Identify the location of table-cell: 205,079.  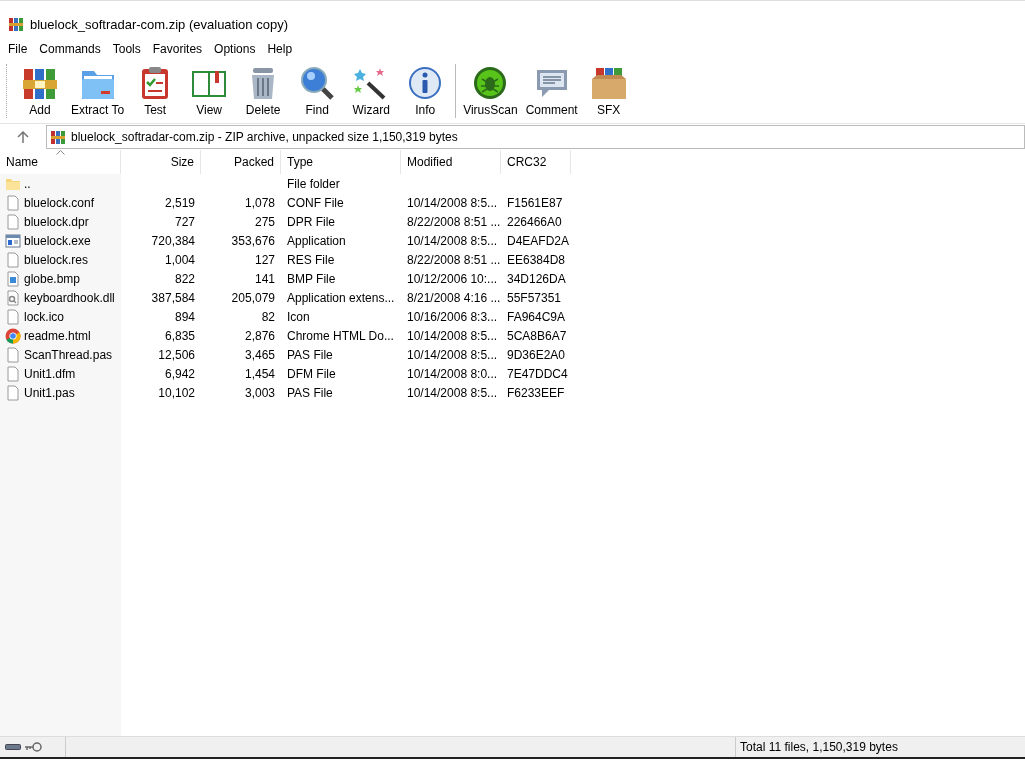
(253, 297).